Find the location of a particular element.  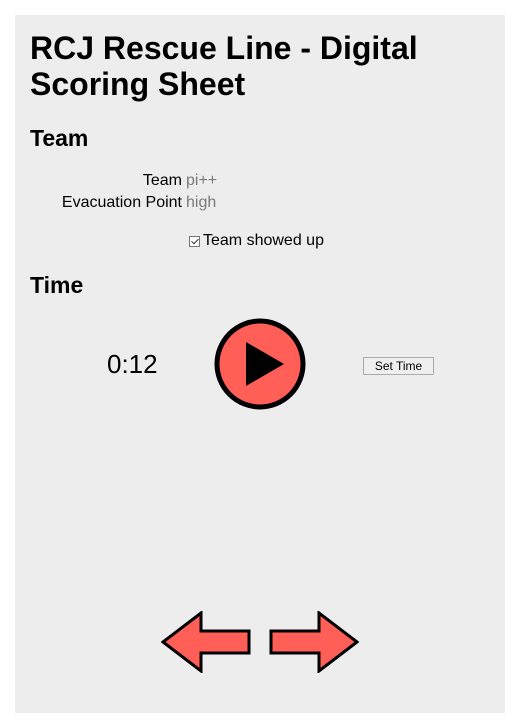

play-icon is located at coordinates (260, 364).